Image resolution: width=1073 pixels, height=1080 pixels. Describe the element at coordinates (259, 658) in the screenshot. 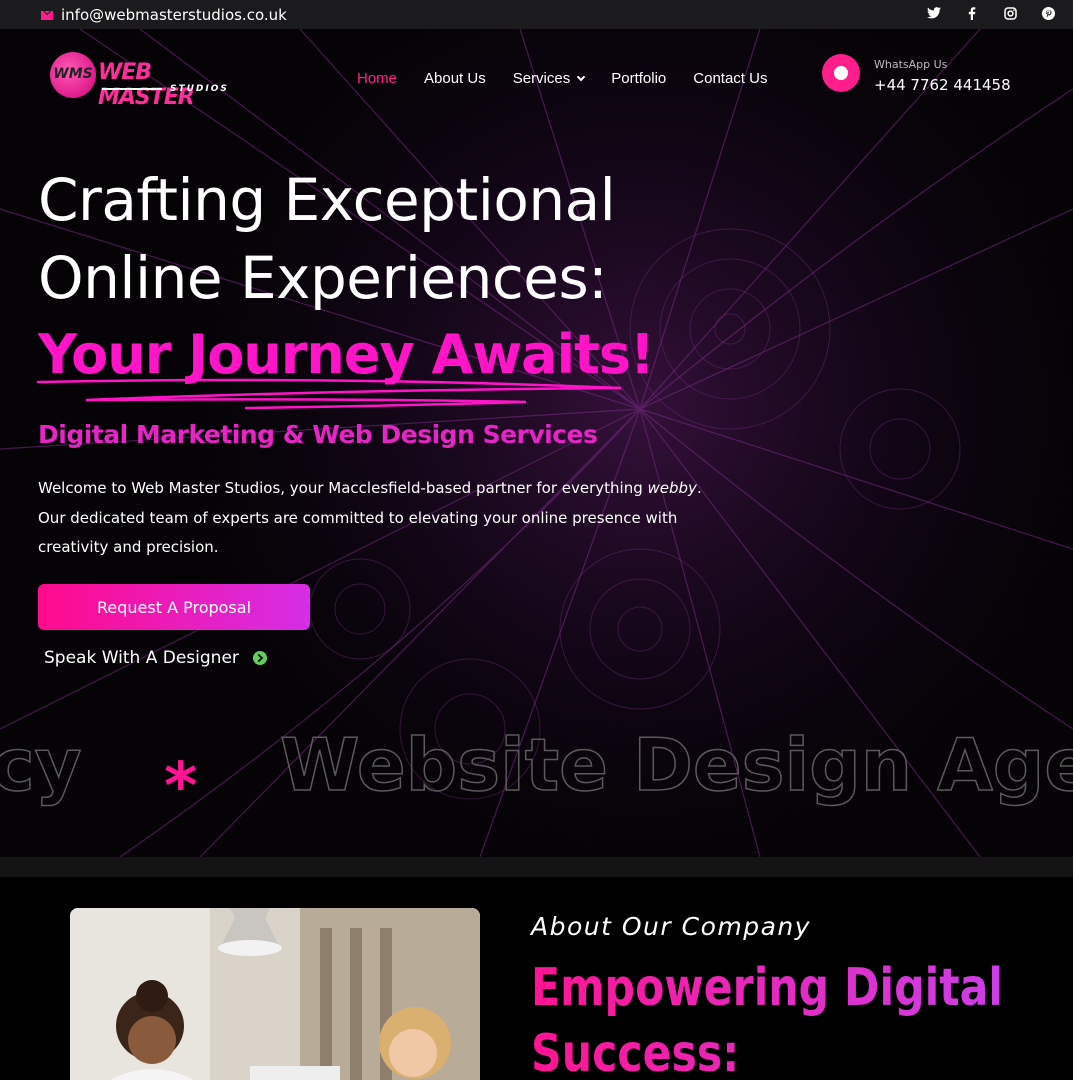

I see `arrow-right-circle-icon` at that location.